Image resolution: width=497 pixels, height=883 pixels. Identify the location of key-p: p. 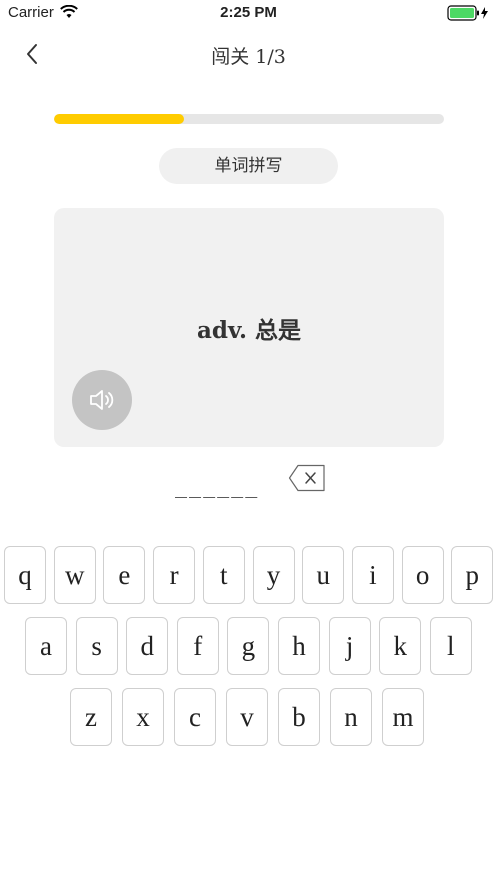
(472, 575).